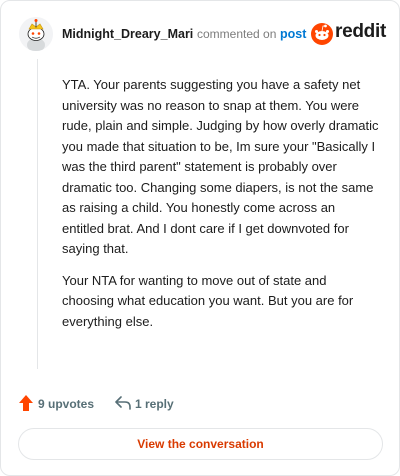 The height and width of the screenshot is (476, 400). Describe the element at coordinates (237, 34) in the screenshot. I see `comment-action-text: commented on` at that location.